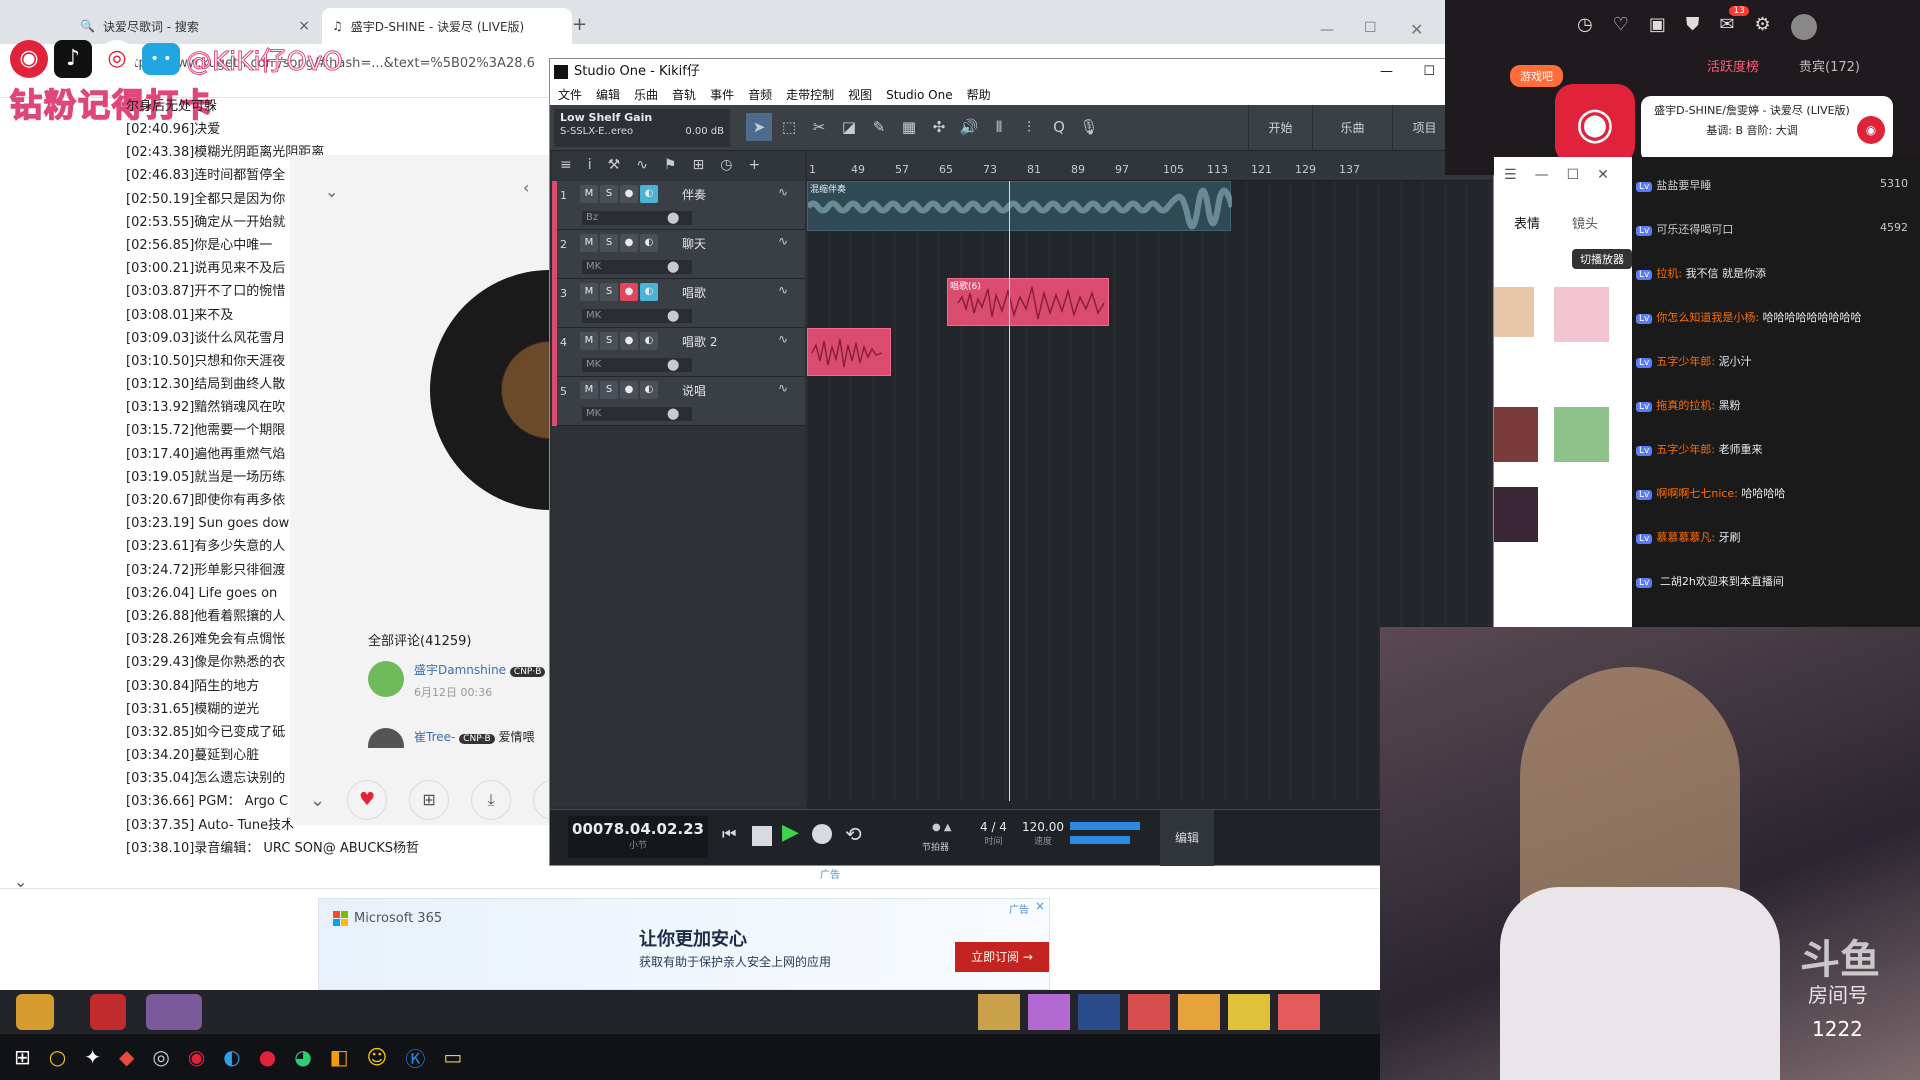 The image size is (1920, 1080). I want to click on chat-message: Lv 你怎么知道我是小杨: 哈哈哈哈哈哈哈哈哈, so click(1776, 317).